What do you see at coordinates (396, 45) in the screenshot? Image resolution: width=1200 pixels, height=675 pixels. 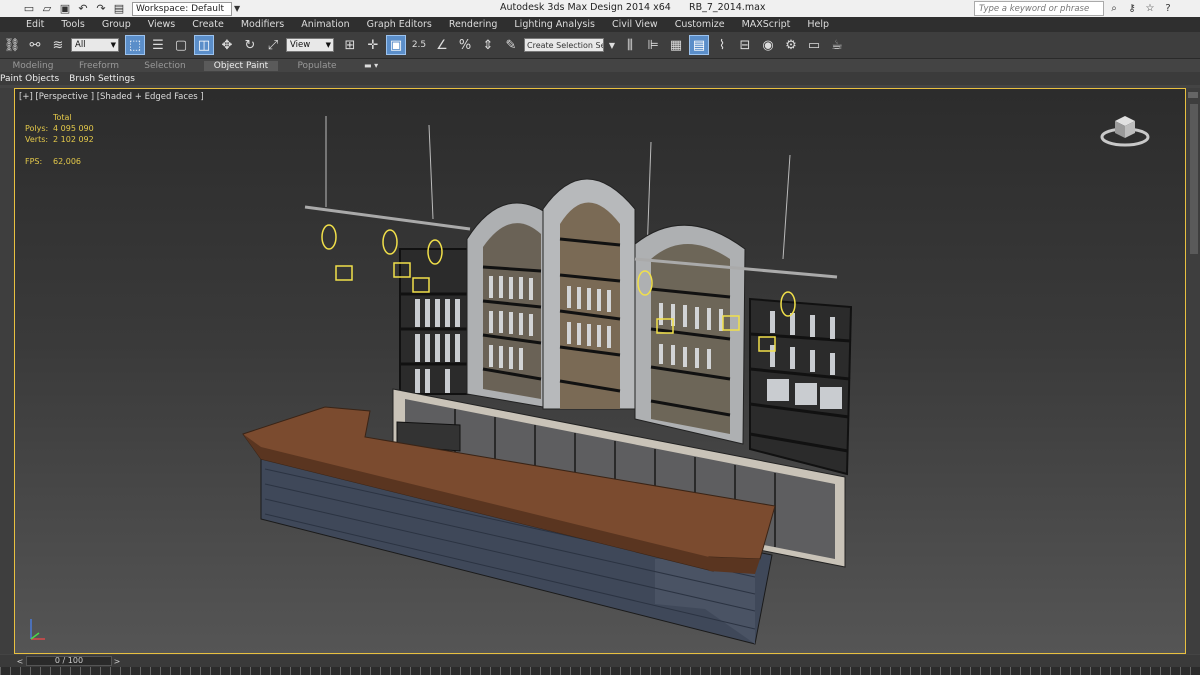 I see `keyboard-shortcut-override-icon: ▣` at bounding box center [396, 45].